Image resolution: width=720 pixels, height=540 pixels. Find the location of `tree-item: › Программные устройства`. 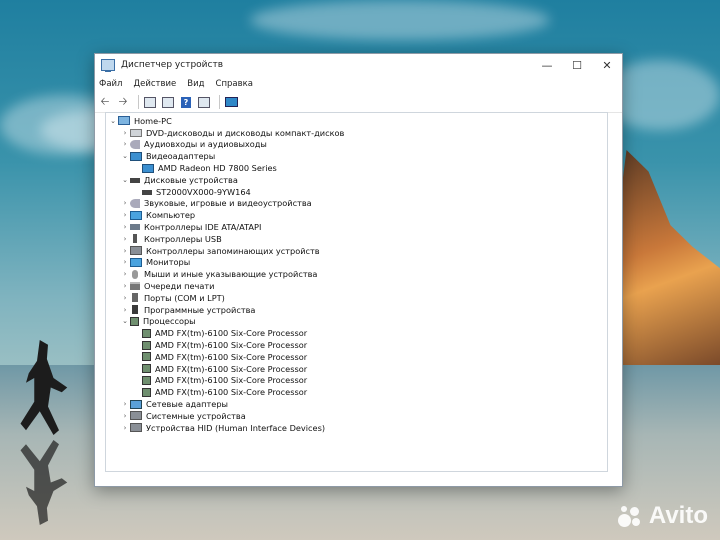

tree-item: › Программные устройства is located at coordinates (356, 310).